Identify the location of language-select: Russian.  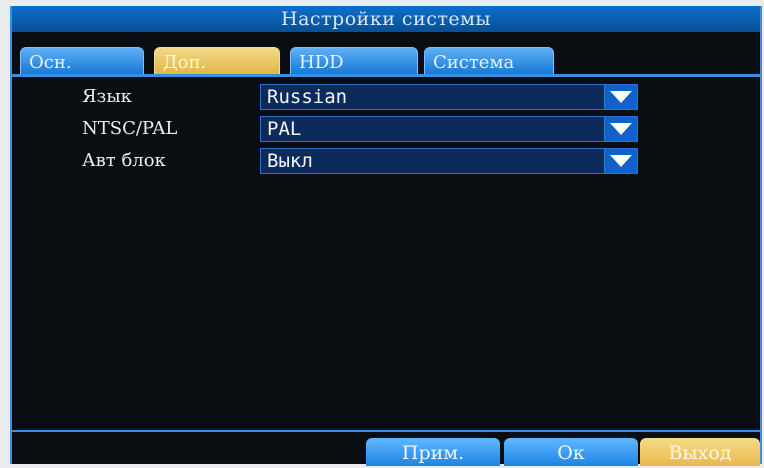
(449, 97).